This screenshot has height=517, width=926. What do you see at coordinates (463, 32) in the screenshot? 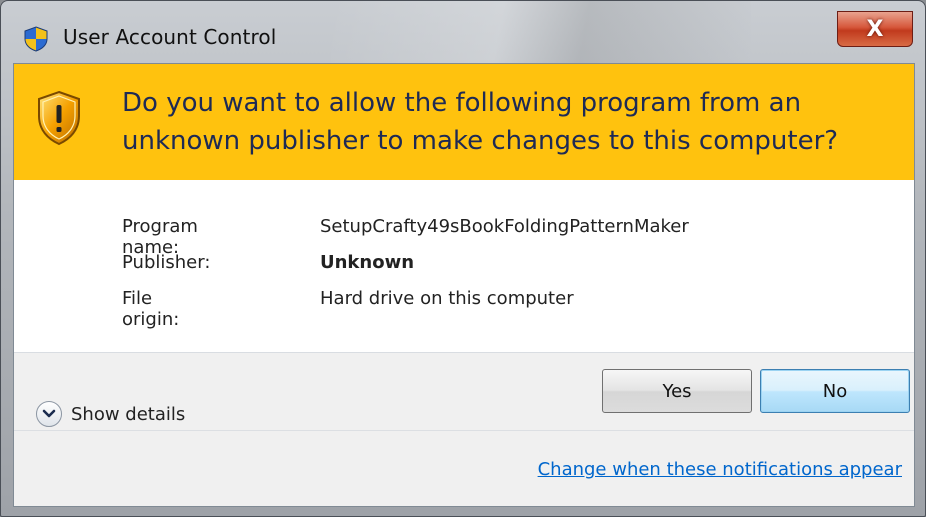
I see `title-bar: User Account Control X` at bounding box center [463, 32].